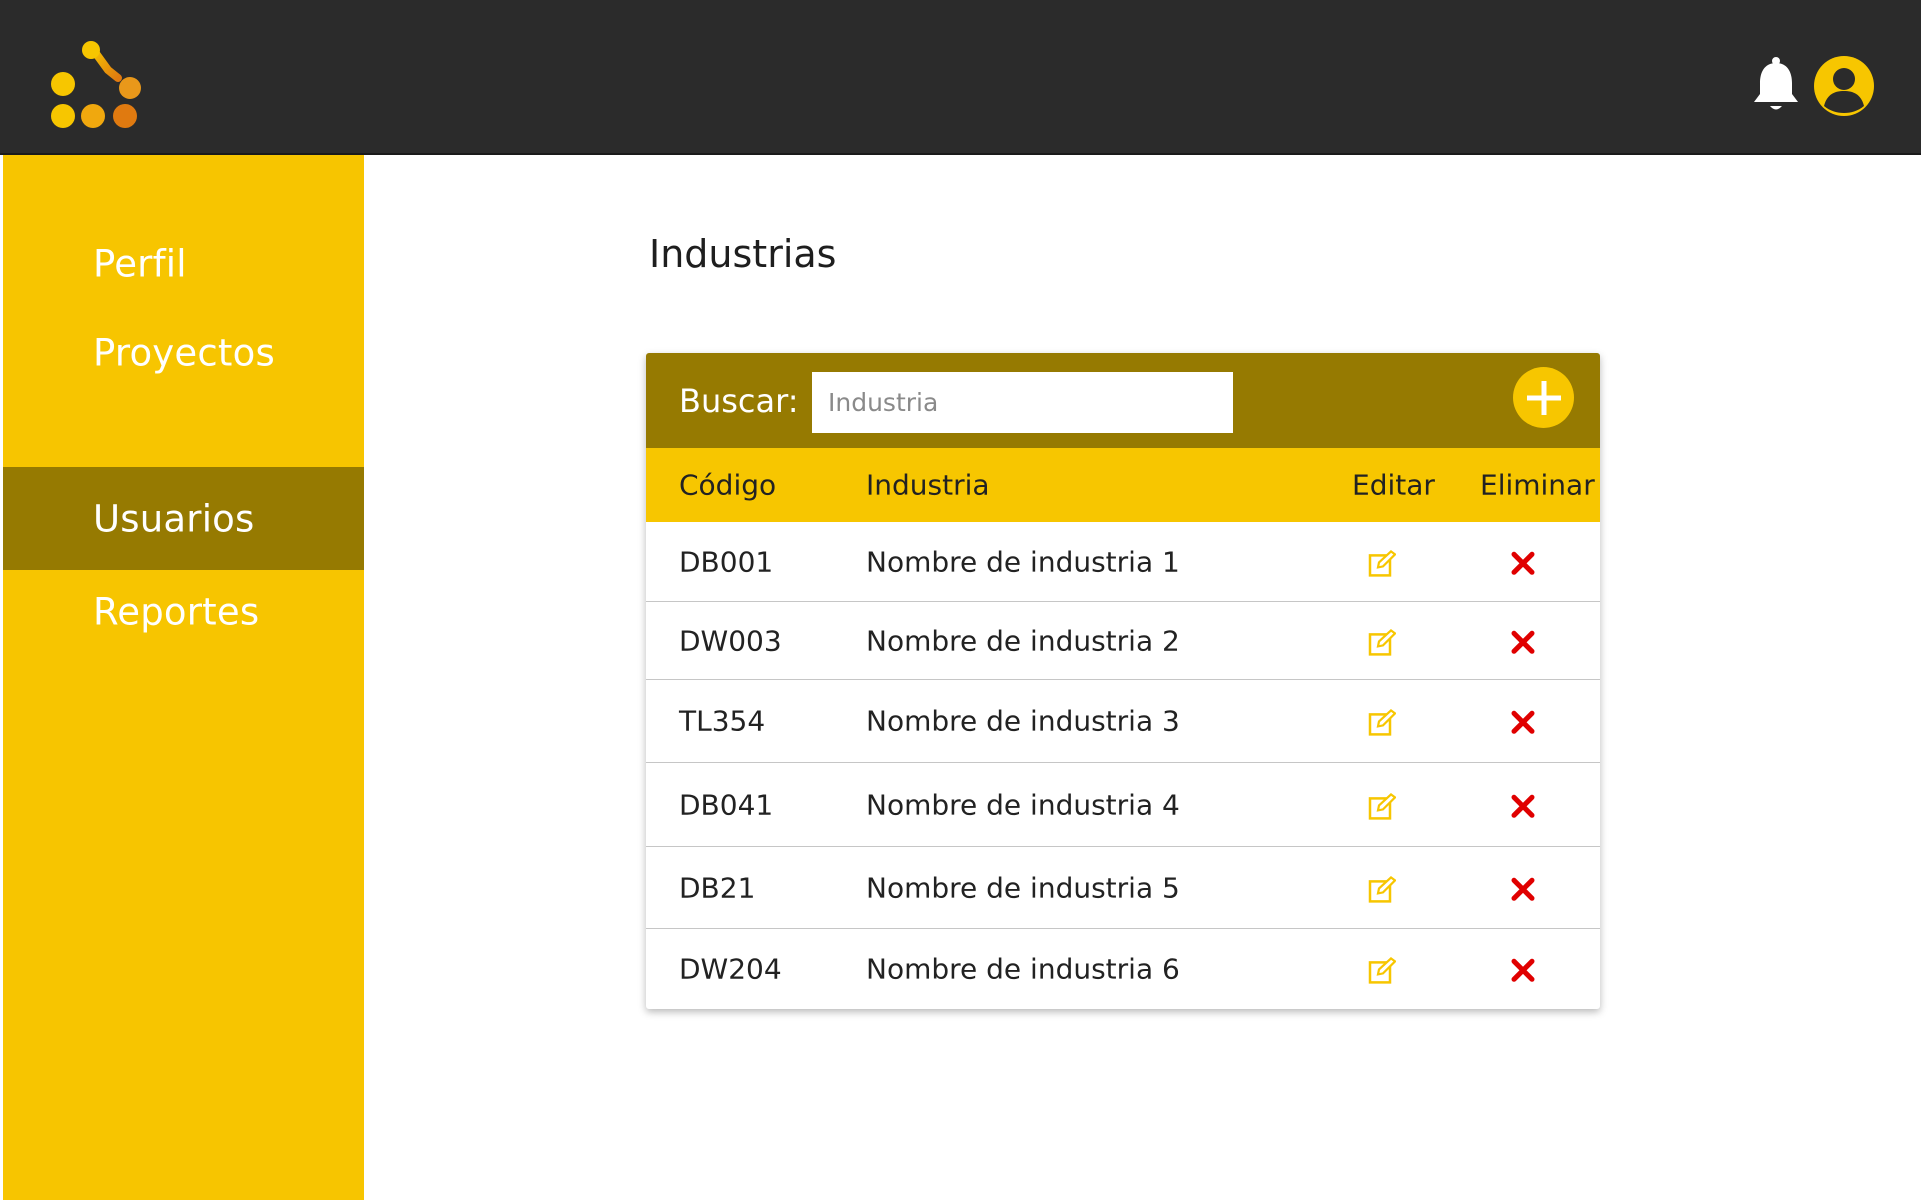 This screenshot has height=1200, width=1921. I want to click on table-row: DW003 Nombre de industria 2, so click(1123, 641).